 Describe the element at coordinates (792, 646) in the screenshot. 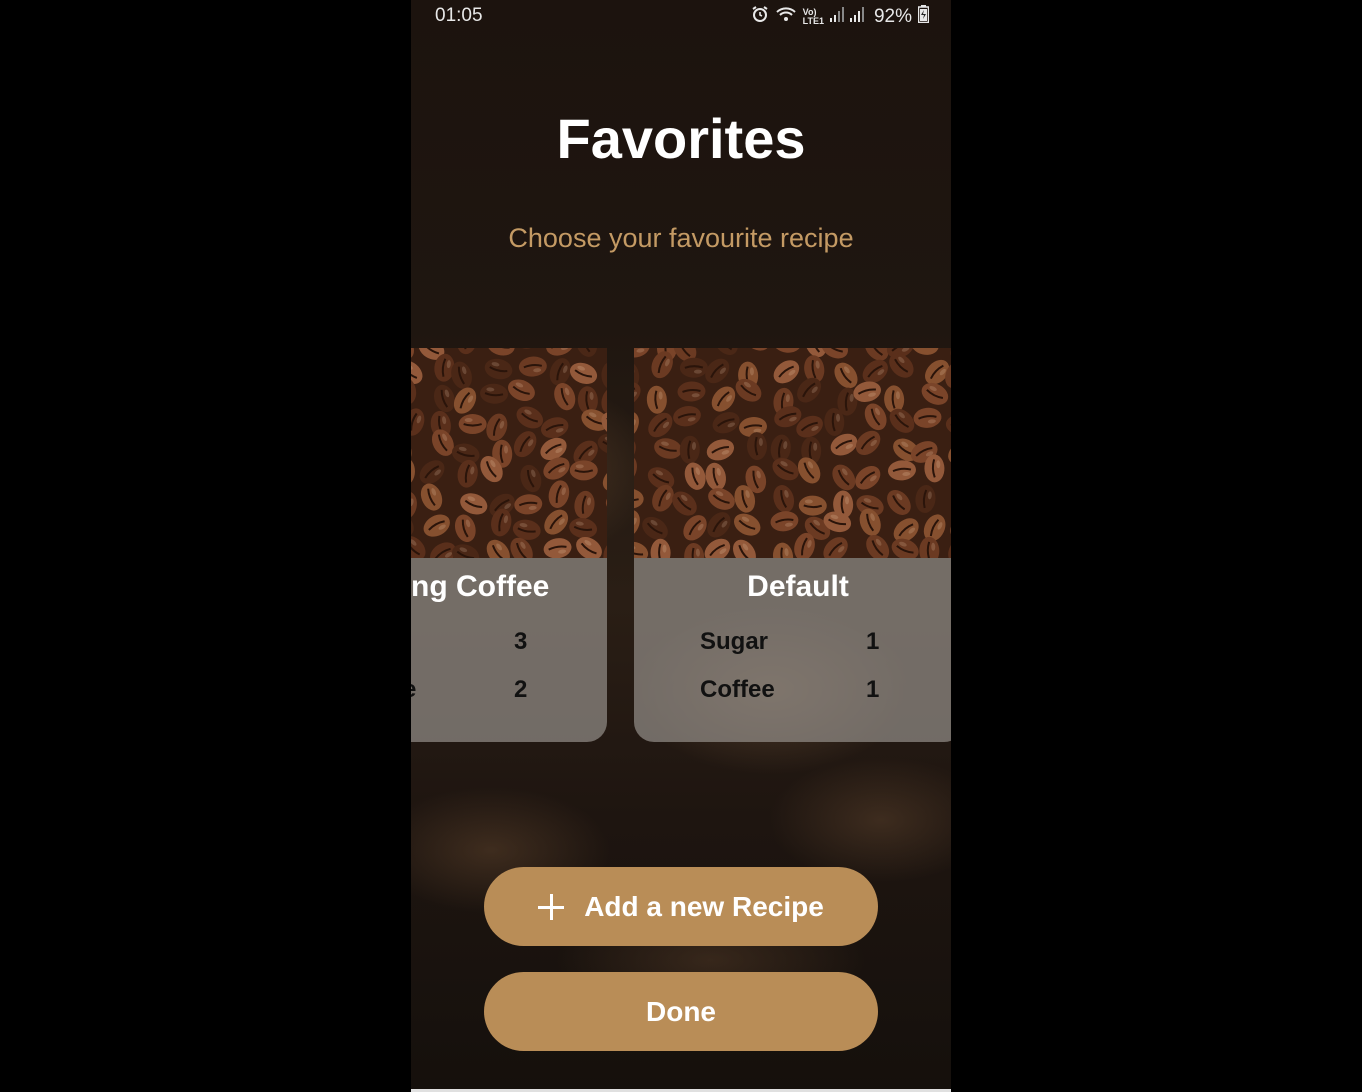

I see `ingredient-row: Sugar 1` at that location.